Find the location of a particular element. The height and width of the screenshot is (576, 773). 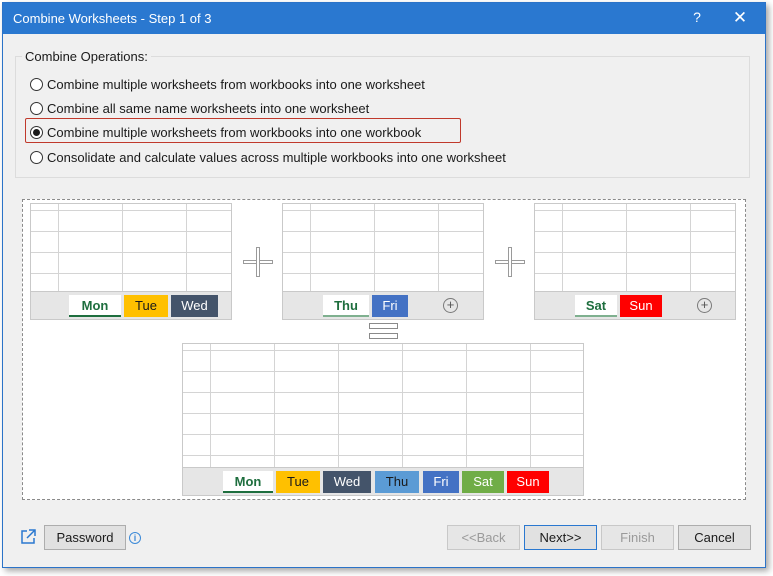

info-icon: i is located at coordinates (135, 538).